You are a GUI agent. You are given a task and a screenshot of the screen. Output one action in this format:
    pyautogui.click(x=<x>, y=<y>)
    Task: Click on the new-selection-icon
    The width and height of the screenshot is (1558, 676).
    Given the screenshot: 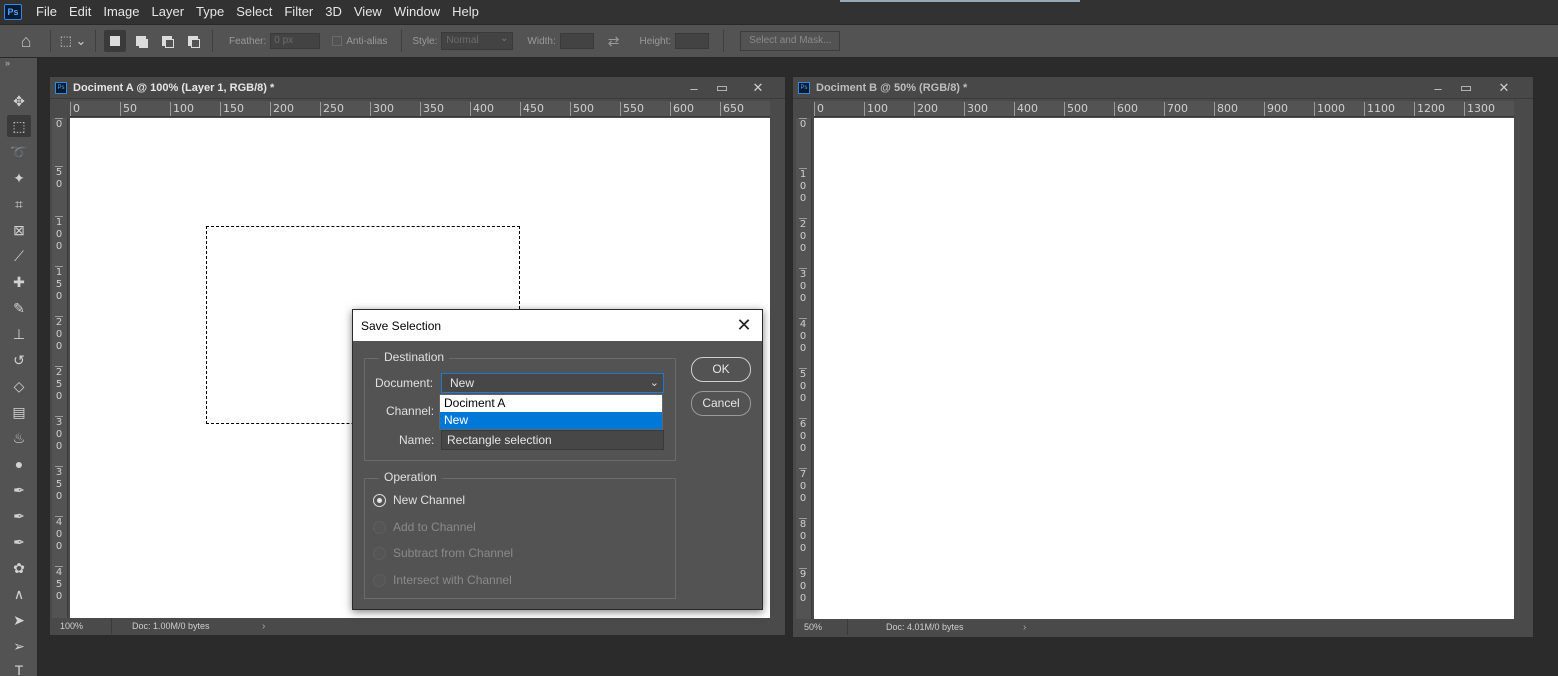 What is the action you would take?
    pyautogui.click(x=115, y=41)
    